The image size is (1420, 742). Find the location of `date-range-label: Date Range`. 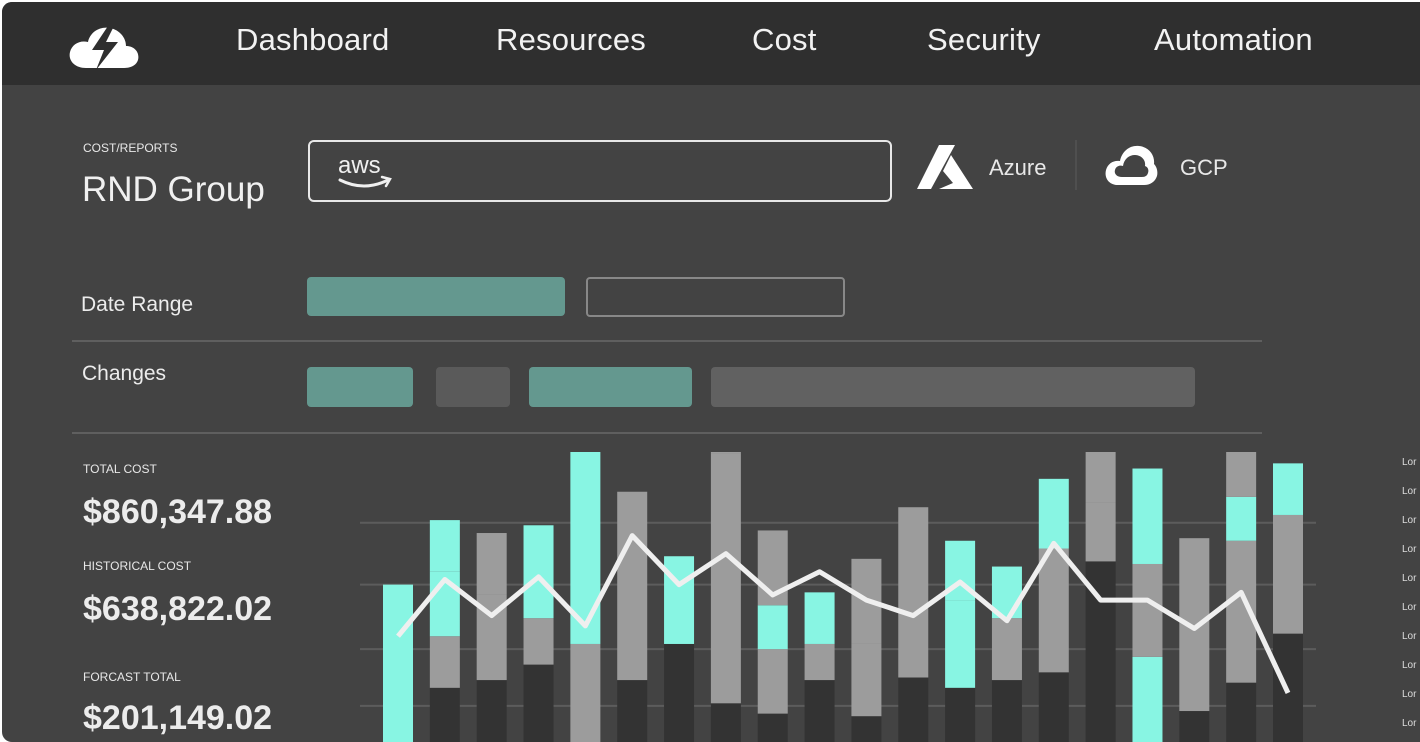

date-range-label: Date Range is located at coordinates (137, 305).